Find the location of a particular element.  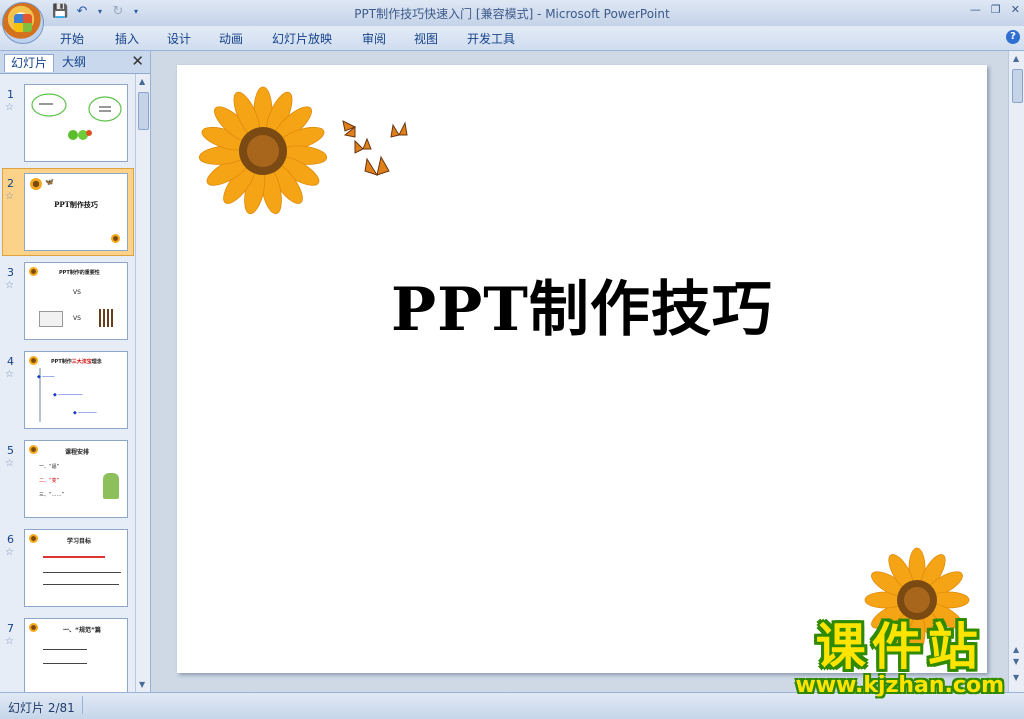

slide-title: PPT制作技巧 is located at coordinates (582, 304).